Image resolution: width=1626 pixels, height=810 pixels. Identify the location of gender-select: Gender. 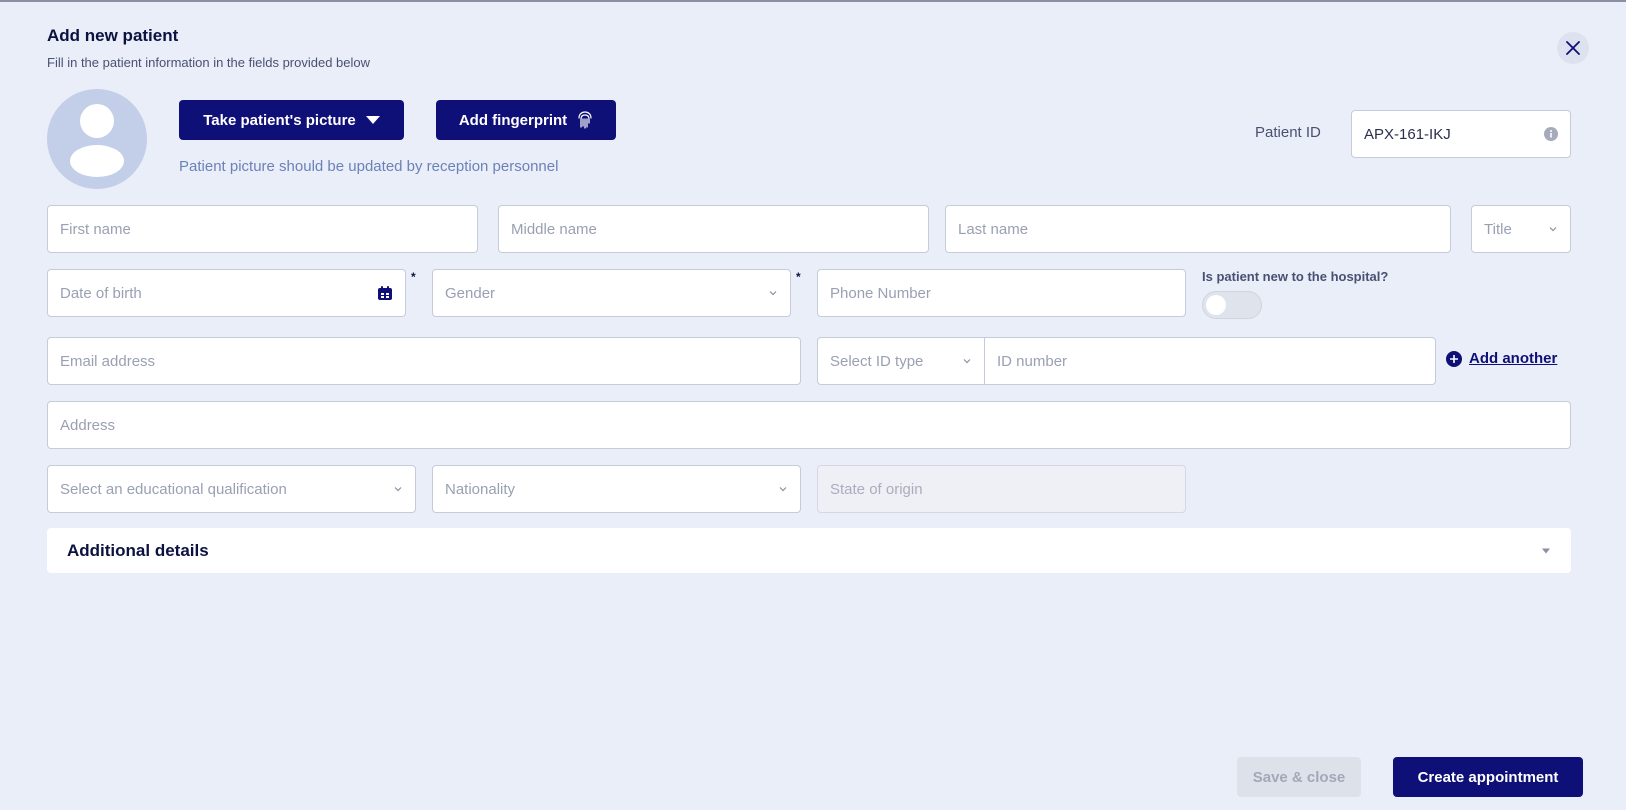
(611, 293).